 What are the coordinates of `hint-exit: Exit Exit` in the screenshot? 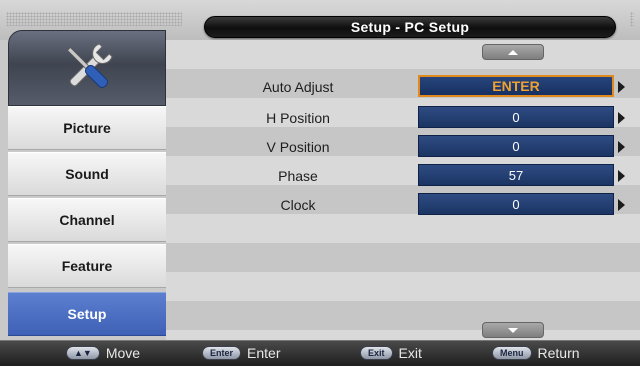 It's located at (391, 353).